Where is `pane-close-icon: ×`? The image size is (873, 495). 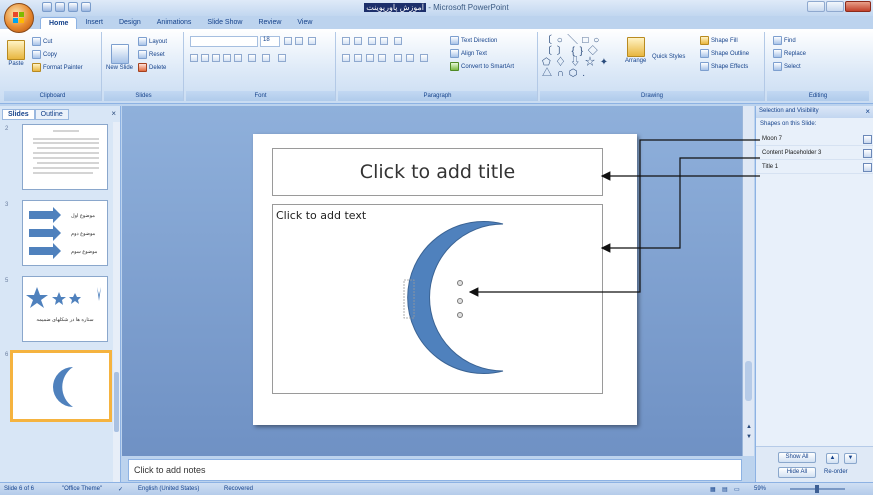
pane-close-icon: × is located at coordinates (113, 113).